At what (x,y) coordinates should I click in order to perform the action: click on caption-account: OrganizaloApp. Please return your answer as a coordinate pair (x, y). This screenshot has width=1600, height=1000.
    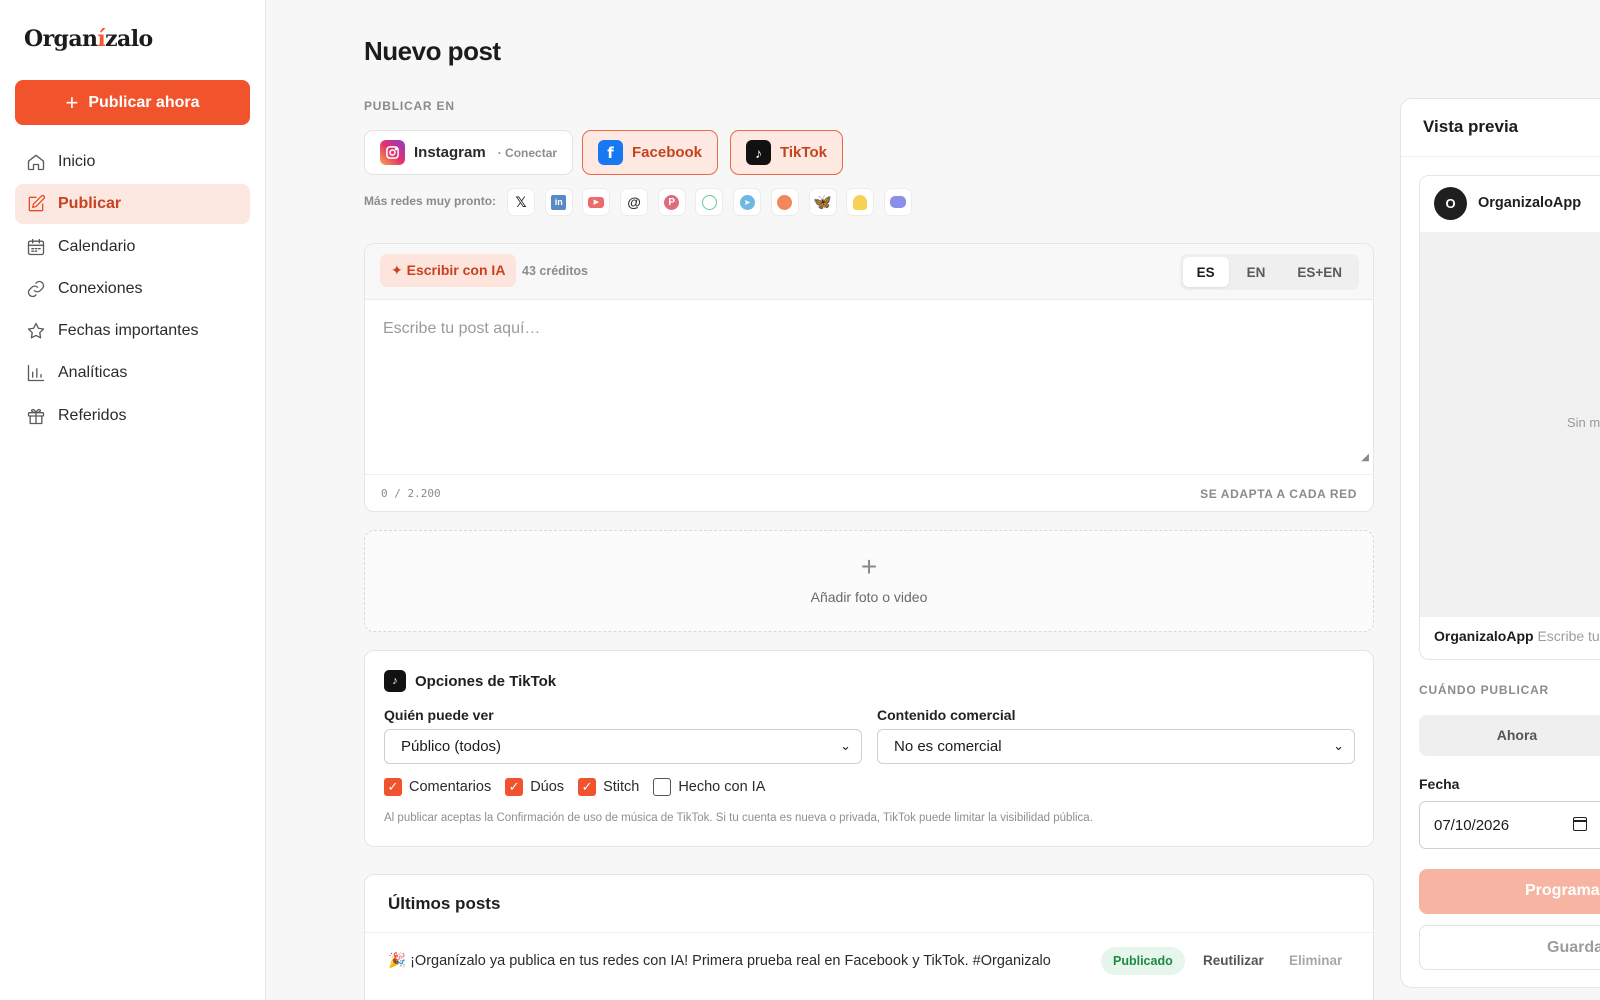
    Looking at the image, I should click on (1484, 636).